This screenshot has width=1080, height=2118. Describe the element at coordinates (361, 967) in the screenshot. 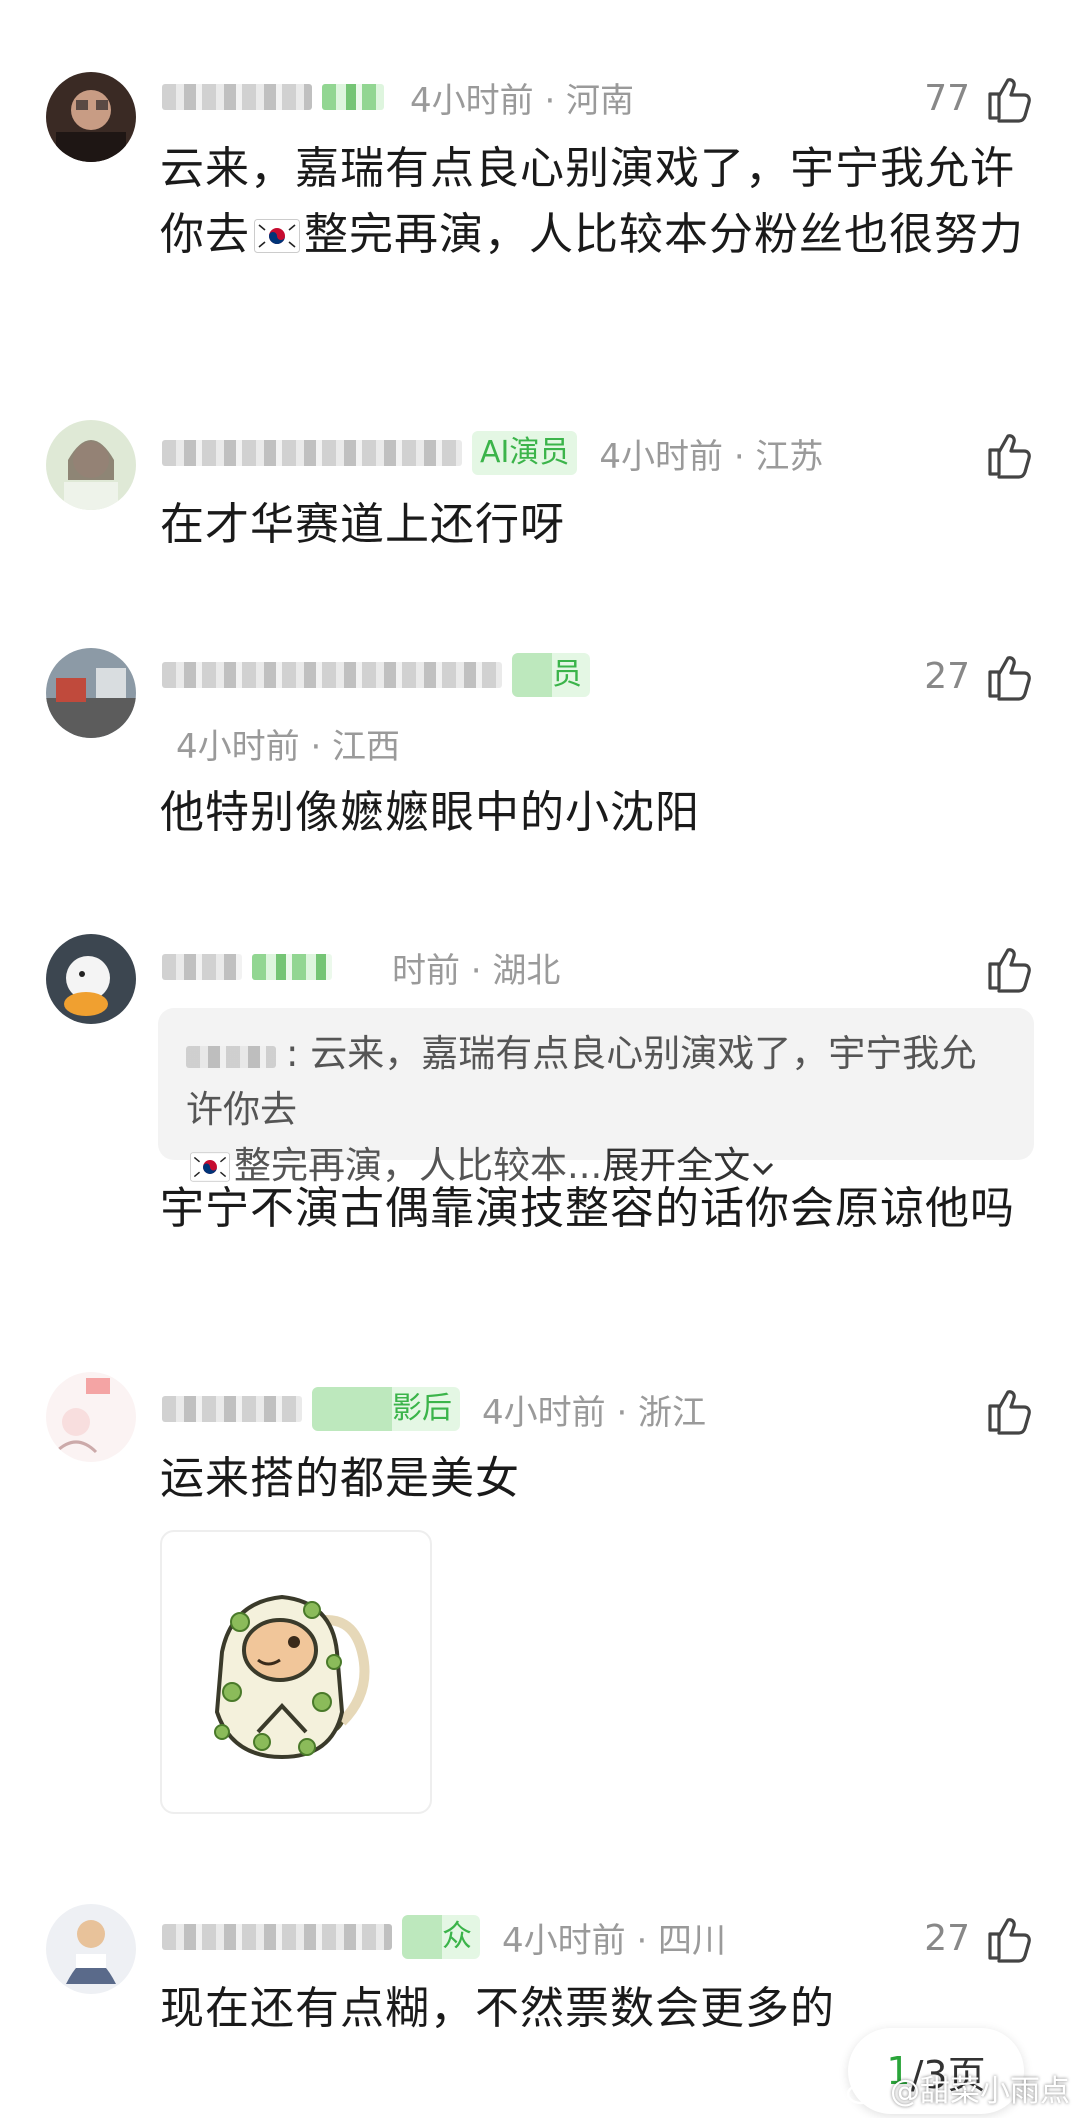

I see `username-bar: 时前 · 湖北` at that location.